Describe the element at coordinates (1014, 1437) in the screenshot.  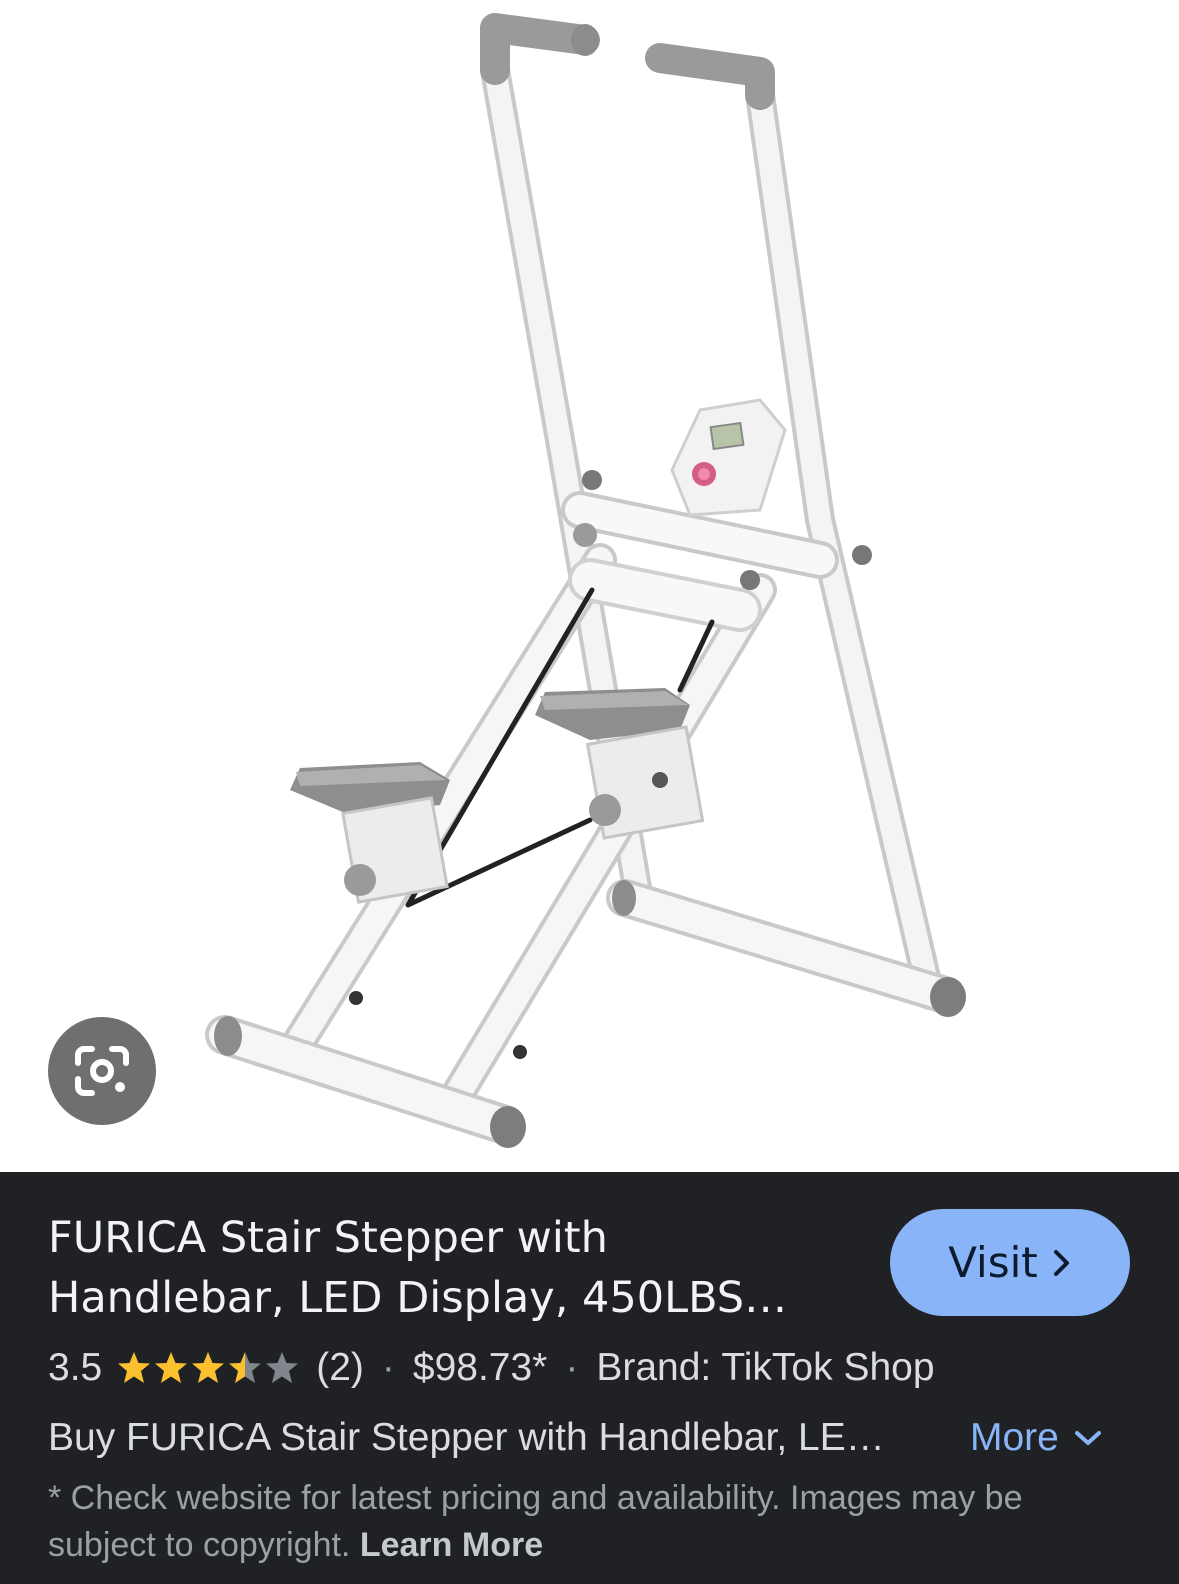
I see `more-label: More` at that location.